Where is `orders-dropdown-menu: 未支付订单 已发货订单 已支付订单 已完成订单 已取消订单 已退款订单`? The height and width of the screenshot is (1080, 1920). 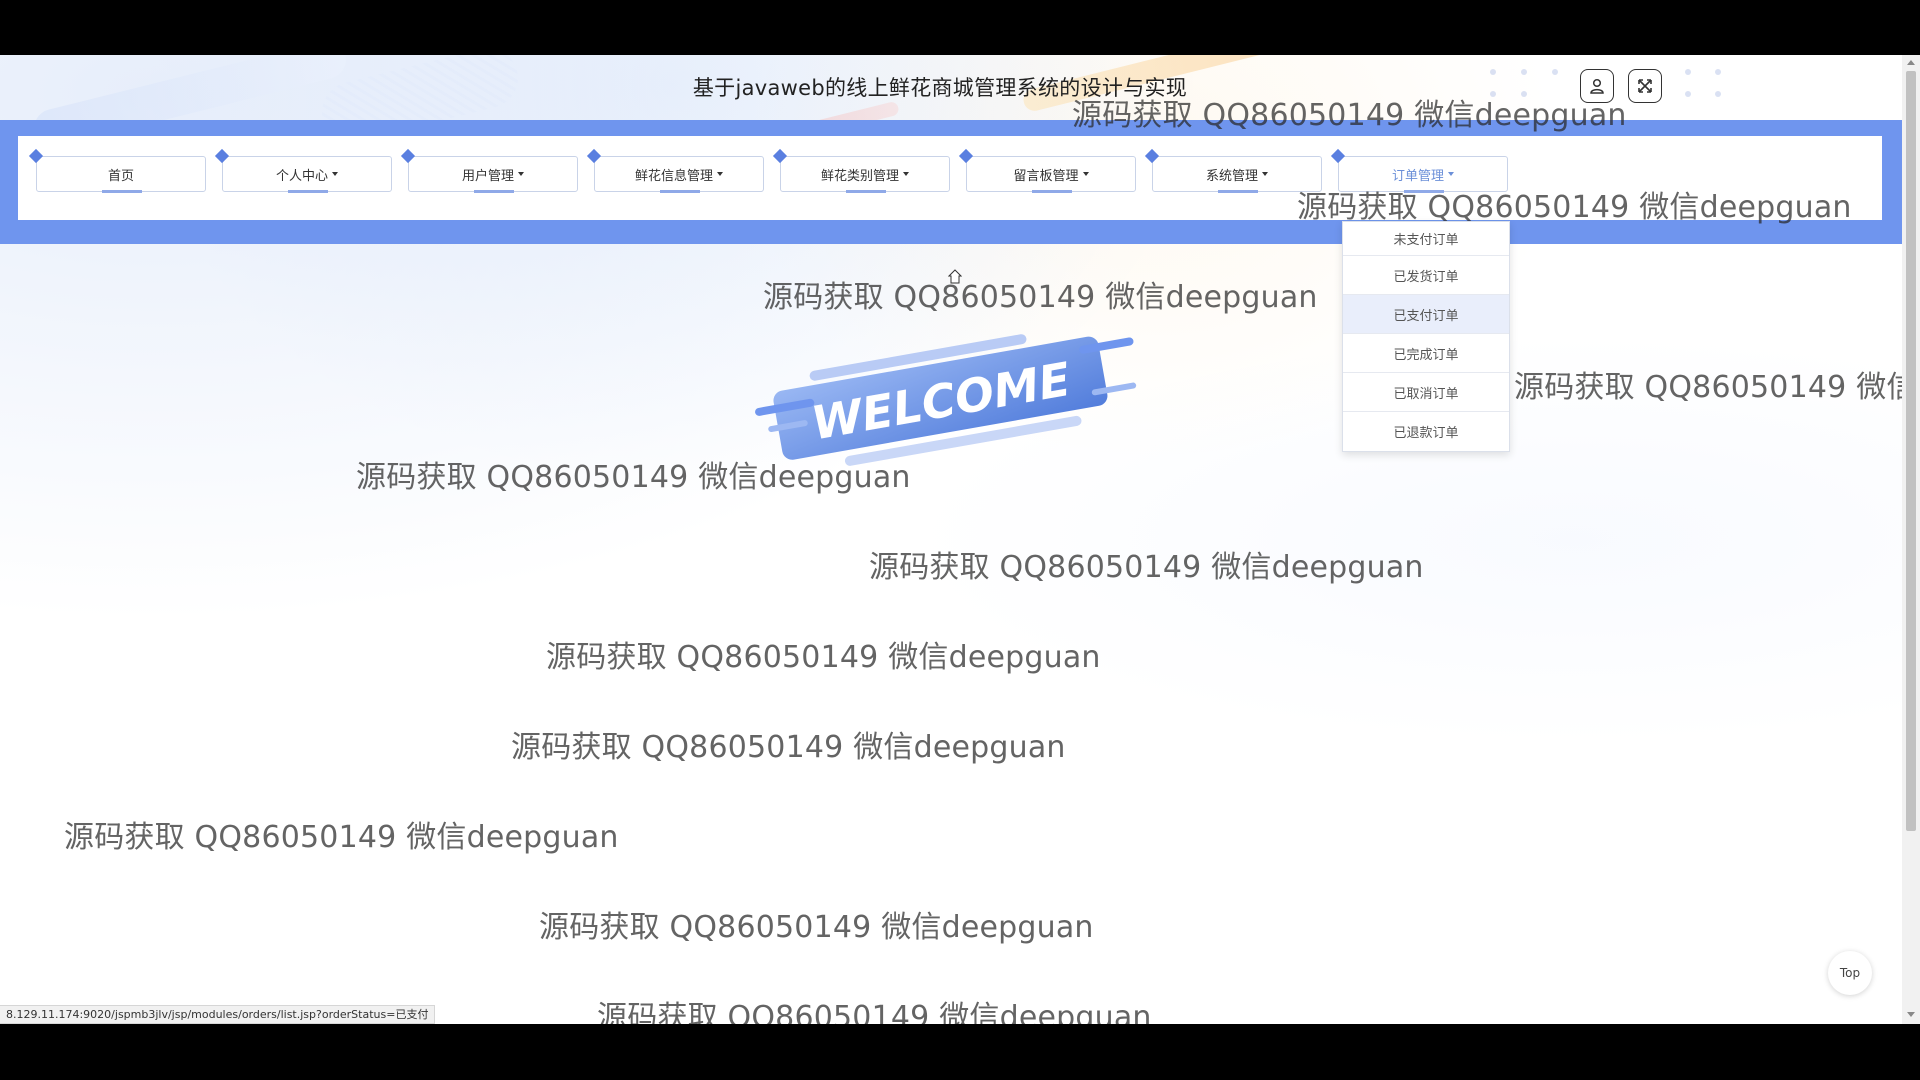 orders-dropdown-menu: 未支付订单 已发货订单 已支付订单 已完成订单 已取消订单 已退款订单 is located at coordinates (1426, 336).